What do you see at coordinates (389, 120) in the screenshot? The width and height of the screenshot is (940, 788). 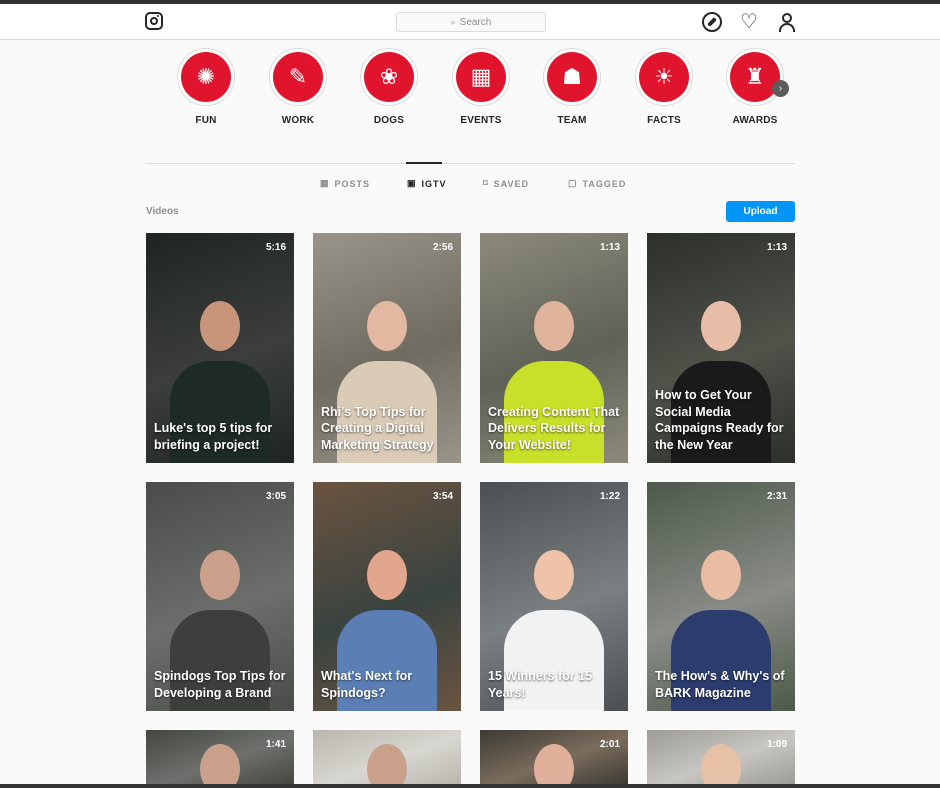 I see `highlight-label: DOGS` at bounding box center [389, 120].